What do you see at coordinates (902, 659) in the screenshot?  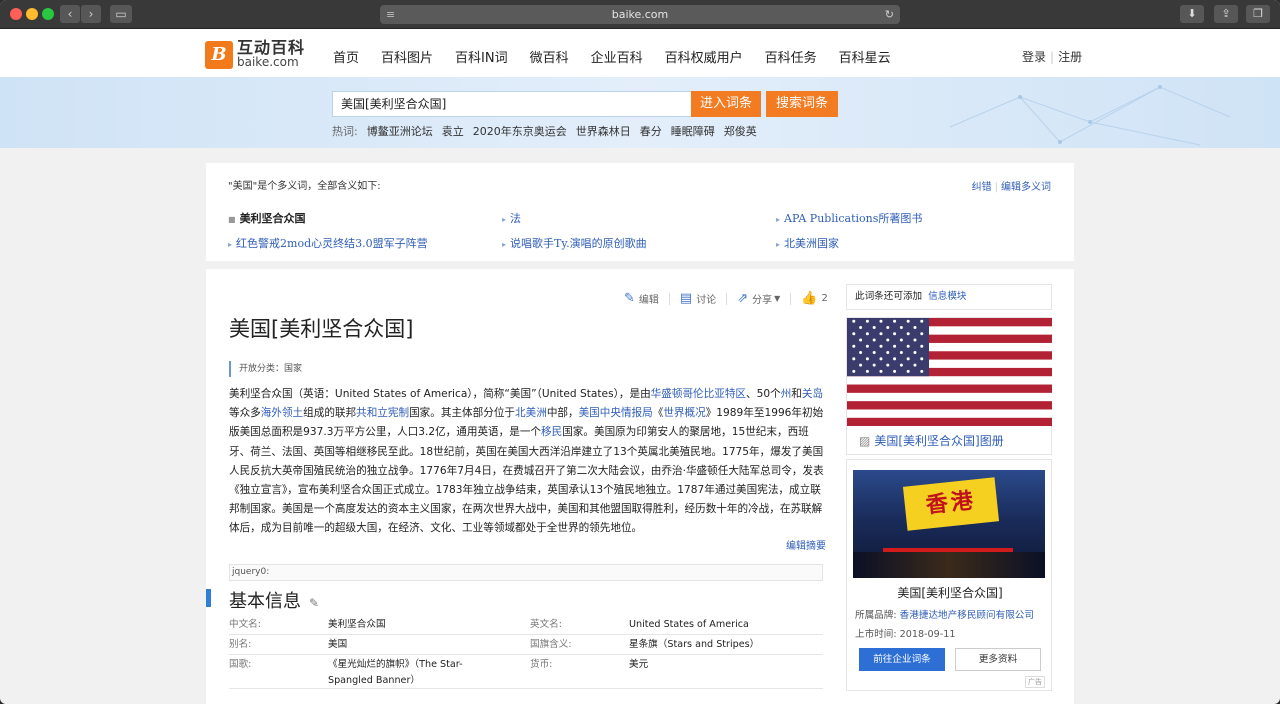 I see `go-enterprise-button: 前往企业词条` at bounding box center [902, 659].